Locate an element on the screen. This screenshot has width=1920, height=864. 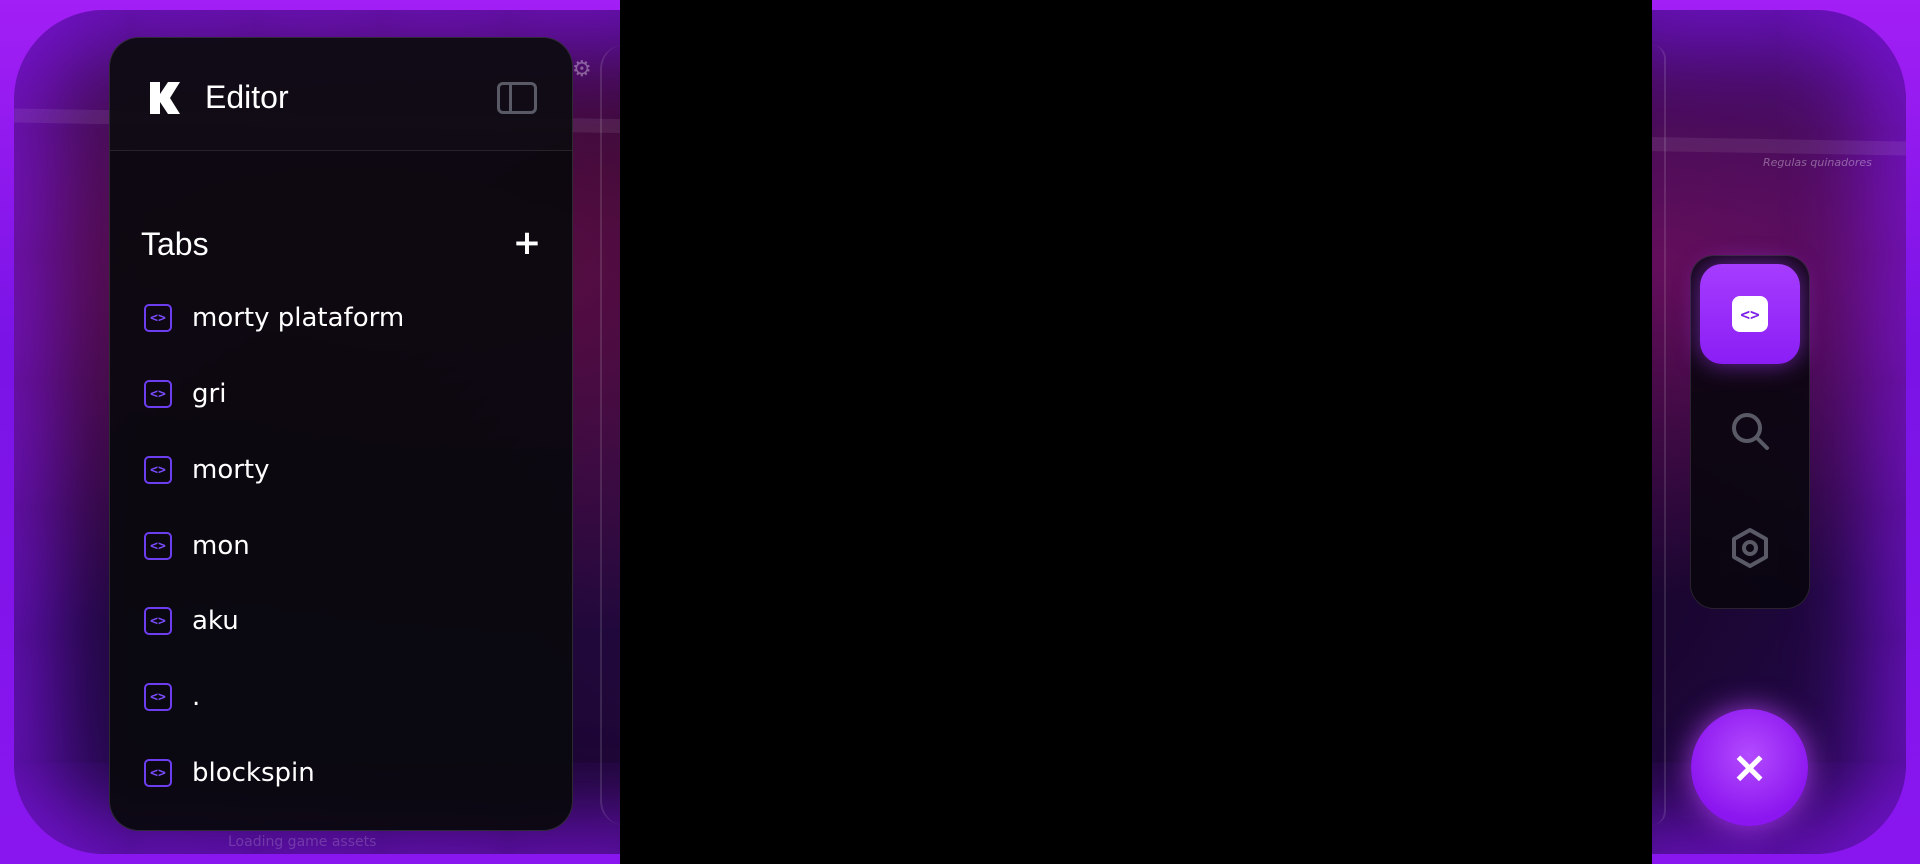
tab-label: aku is located at coordinates (215, 621).